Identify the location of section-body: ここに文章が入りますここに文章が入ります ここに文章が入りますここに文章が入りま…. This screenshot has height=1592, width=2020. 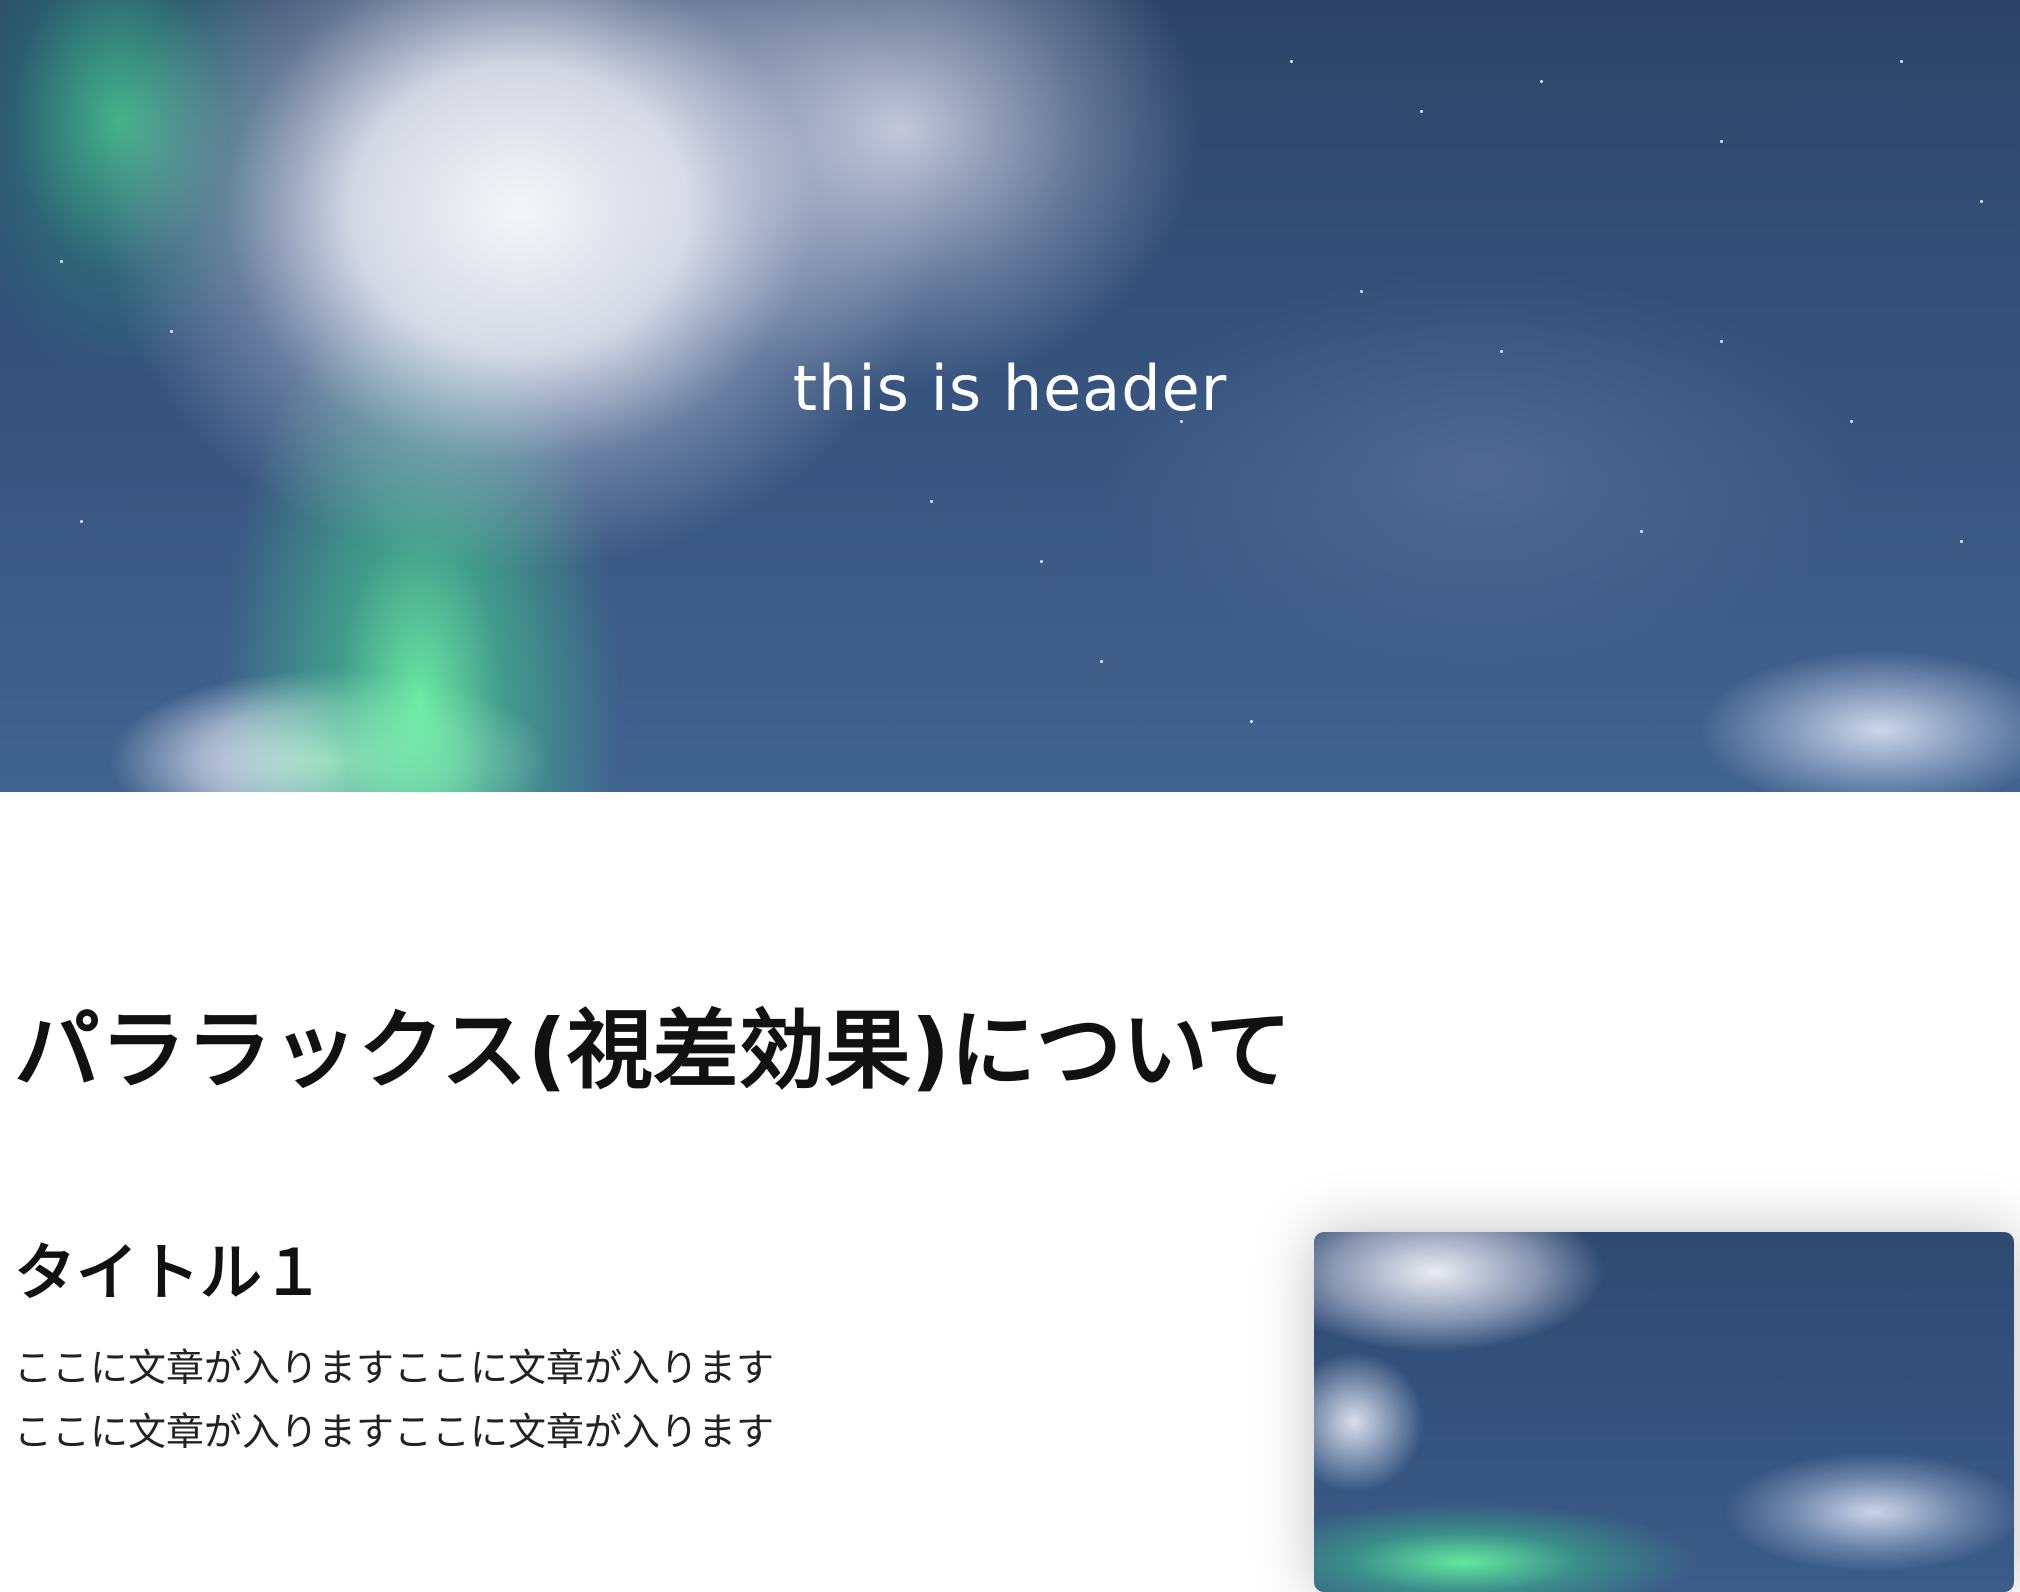
(394, 1400).